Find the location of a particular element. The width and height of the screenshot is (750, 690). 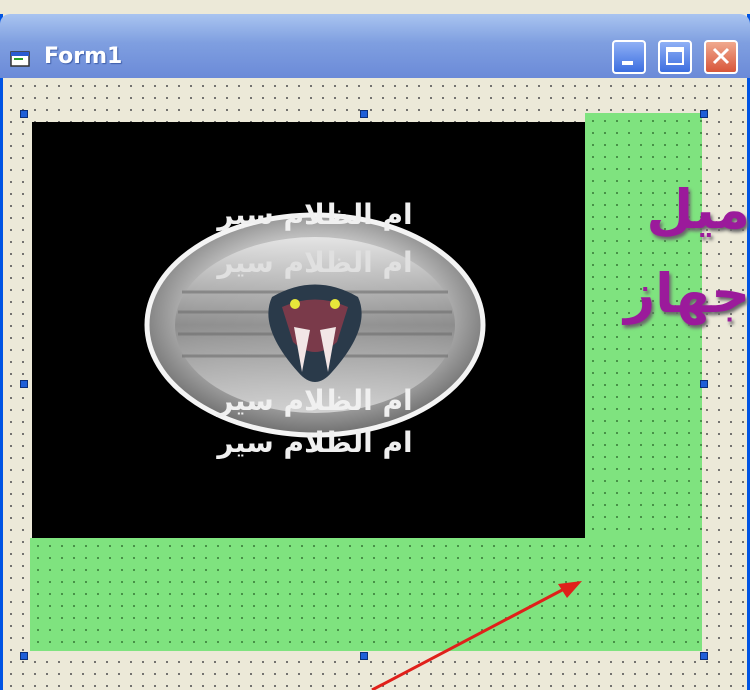

red-arrow-annotation is located at coordinates (476, 635).